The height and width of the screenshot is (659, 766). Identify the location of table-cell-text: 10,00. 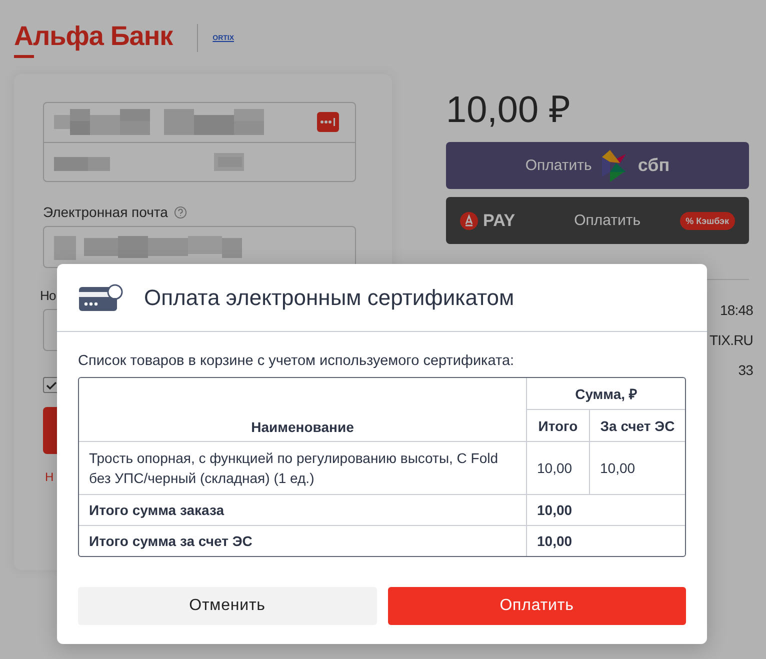
(555, 541).